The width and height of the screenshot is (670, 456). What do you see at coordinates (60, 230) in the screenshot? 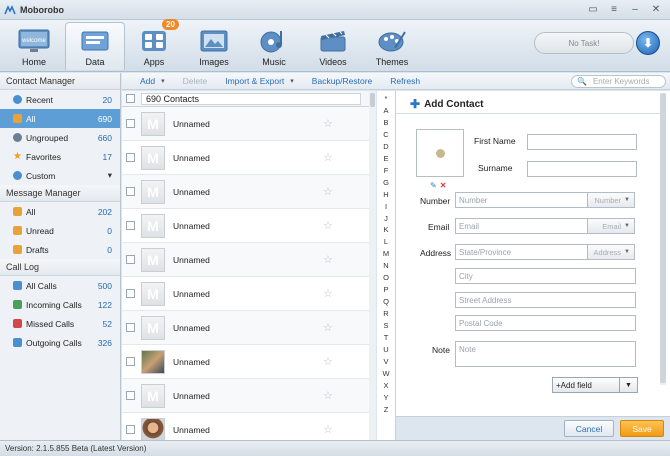
I see `sidebar-item-unread: Unread 0` at bounding box center [60, 230].